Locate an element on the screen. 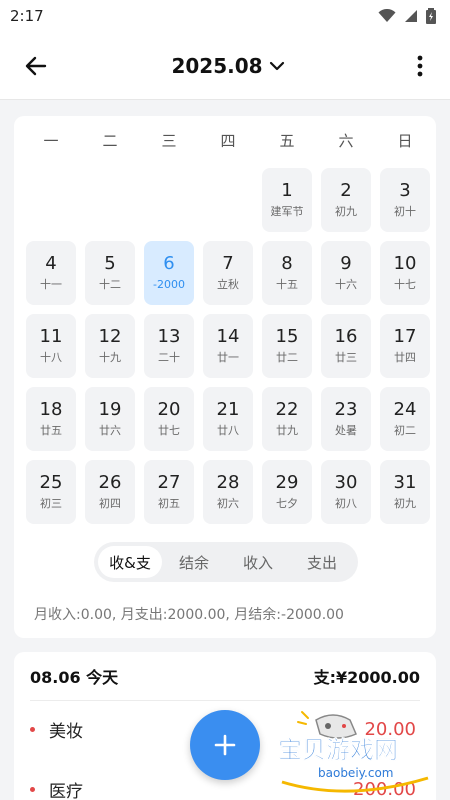 Image resolution: width=450 pixels, height=800 pixels. calendar-day: 17 廿四 is located at coordinates (405, 346).